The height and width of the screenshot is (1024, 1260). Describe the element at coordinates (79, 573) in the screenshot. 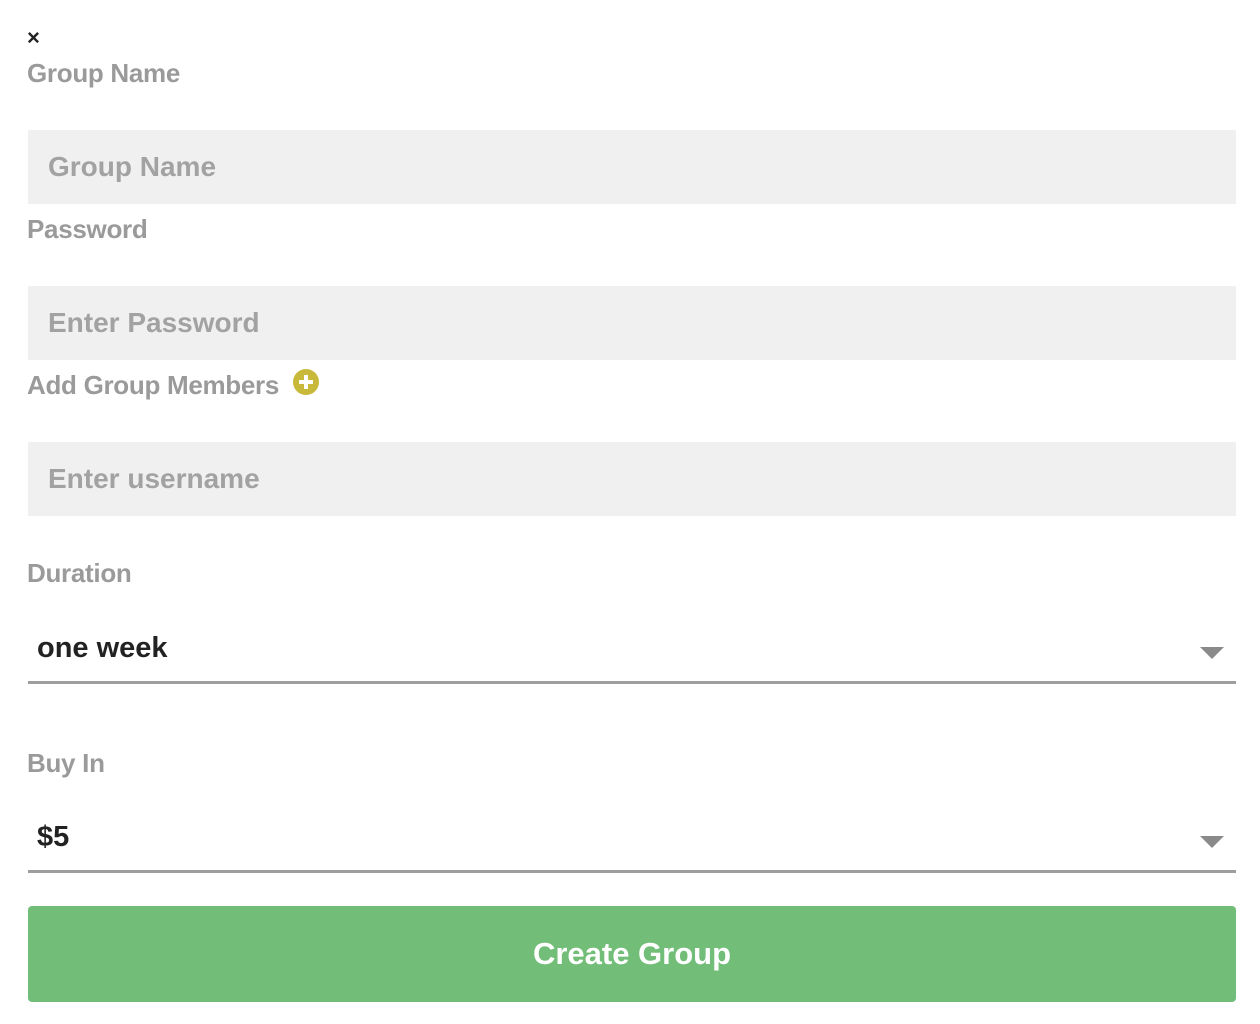

I see `duration-label: Duration` at that location.